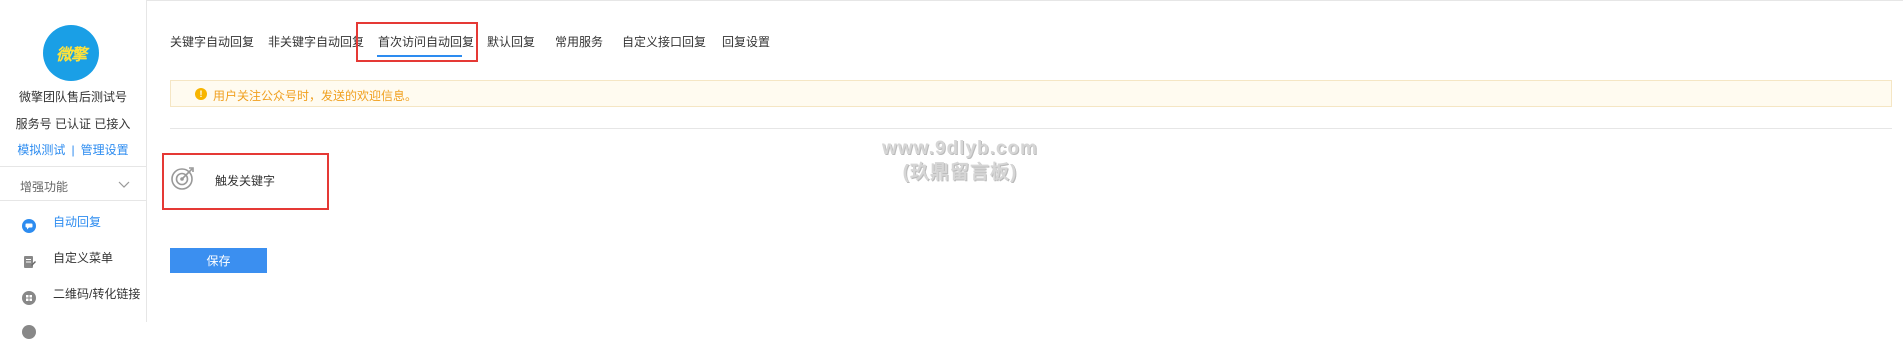  I want to click on watermark: www.9dlyb.com (玖鼎留言板), so click(960, 161).